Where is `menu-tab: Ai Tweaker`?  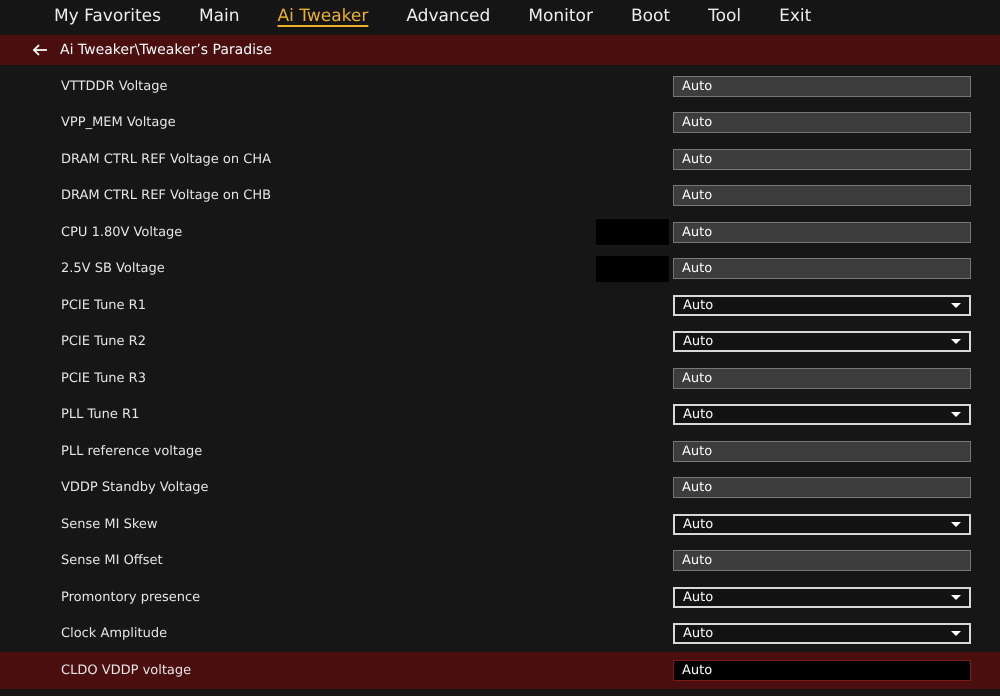 menu-tab: Ai Tweaker is located at coordinates (323, 17).